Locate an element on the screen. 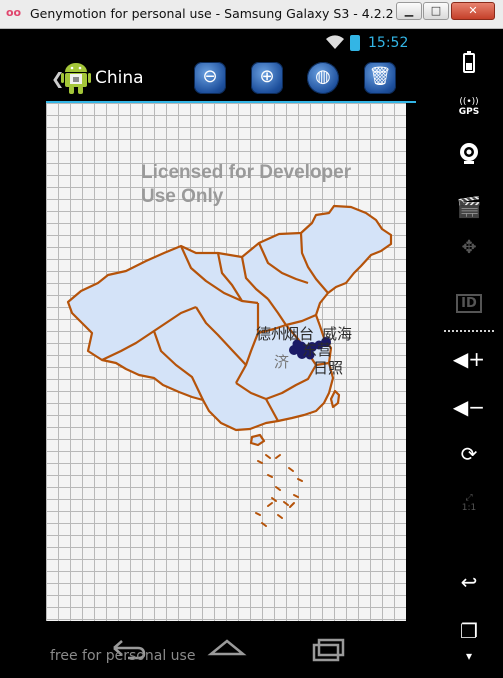 The width and height of the screenshot is (503, 678). recent-apps-icon: ❐ is located at coordinates (469, 631).